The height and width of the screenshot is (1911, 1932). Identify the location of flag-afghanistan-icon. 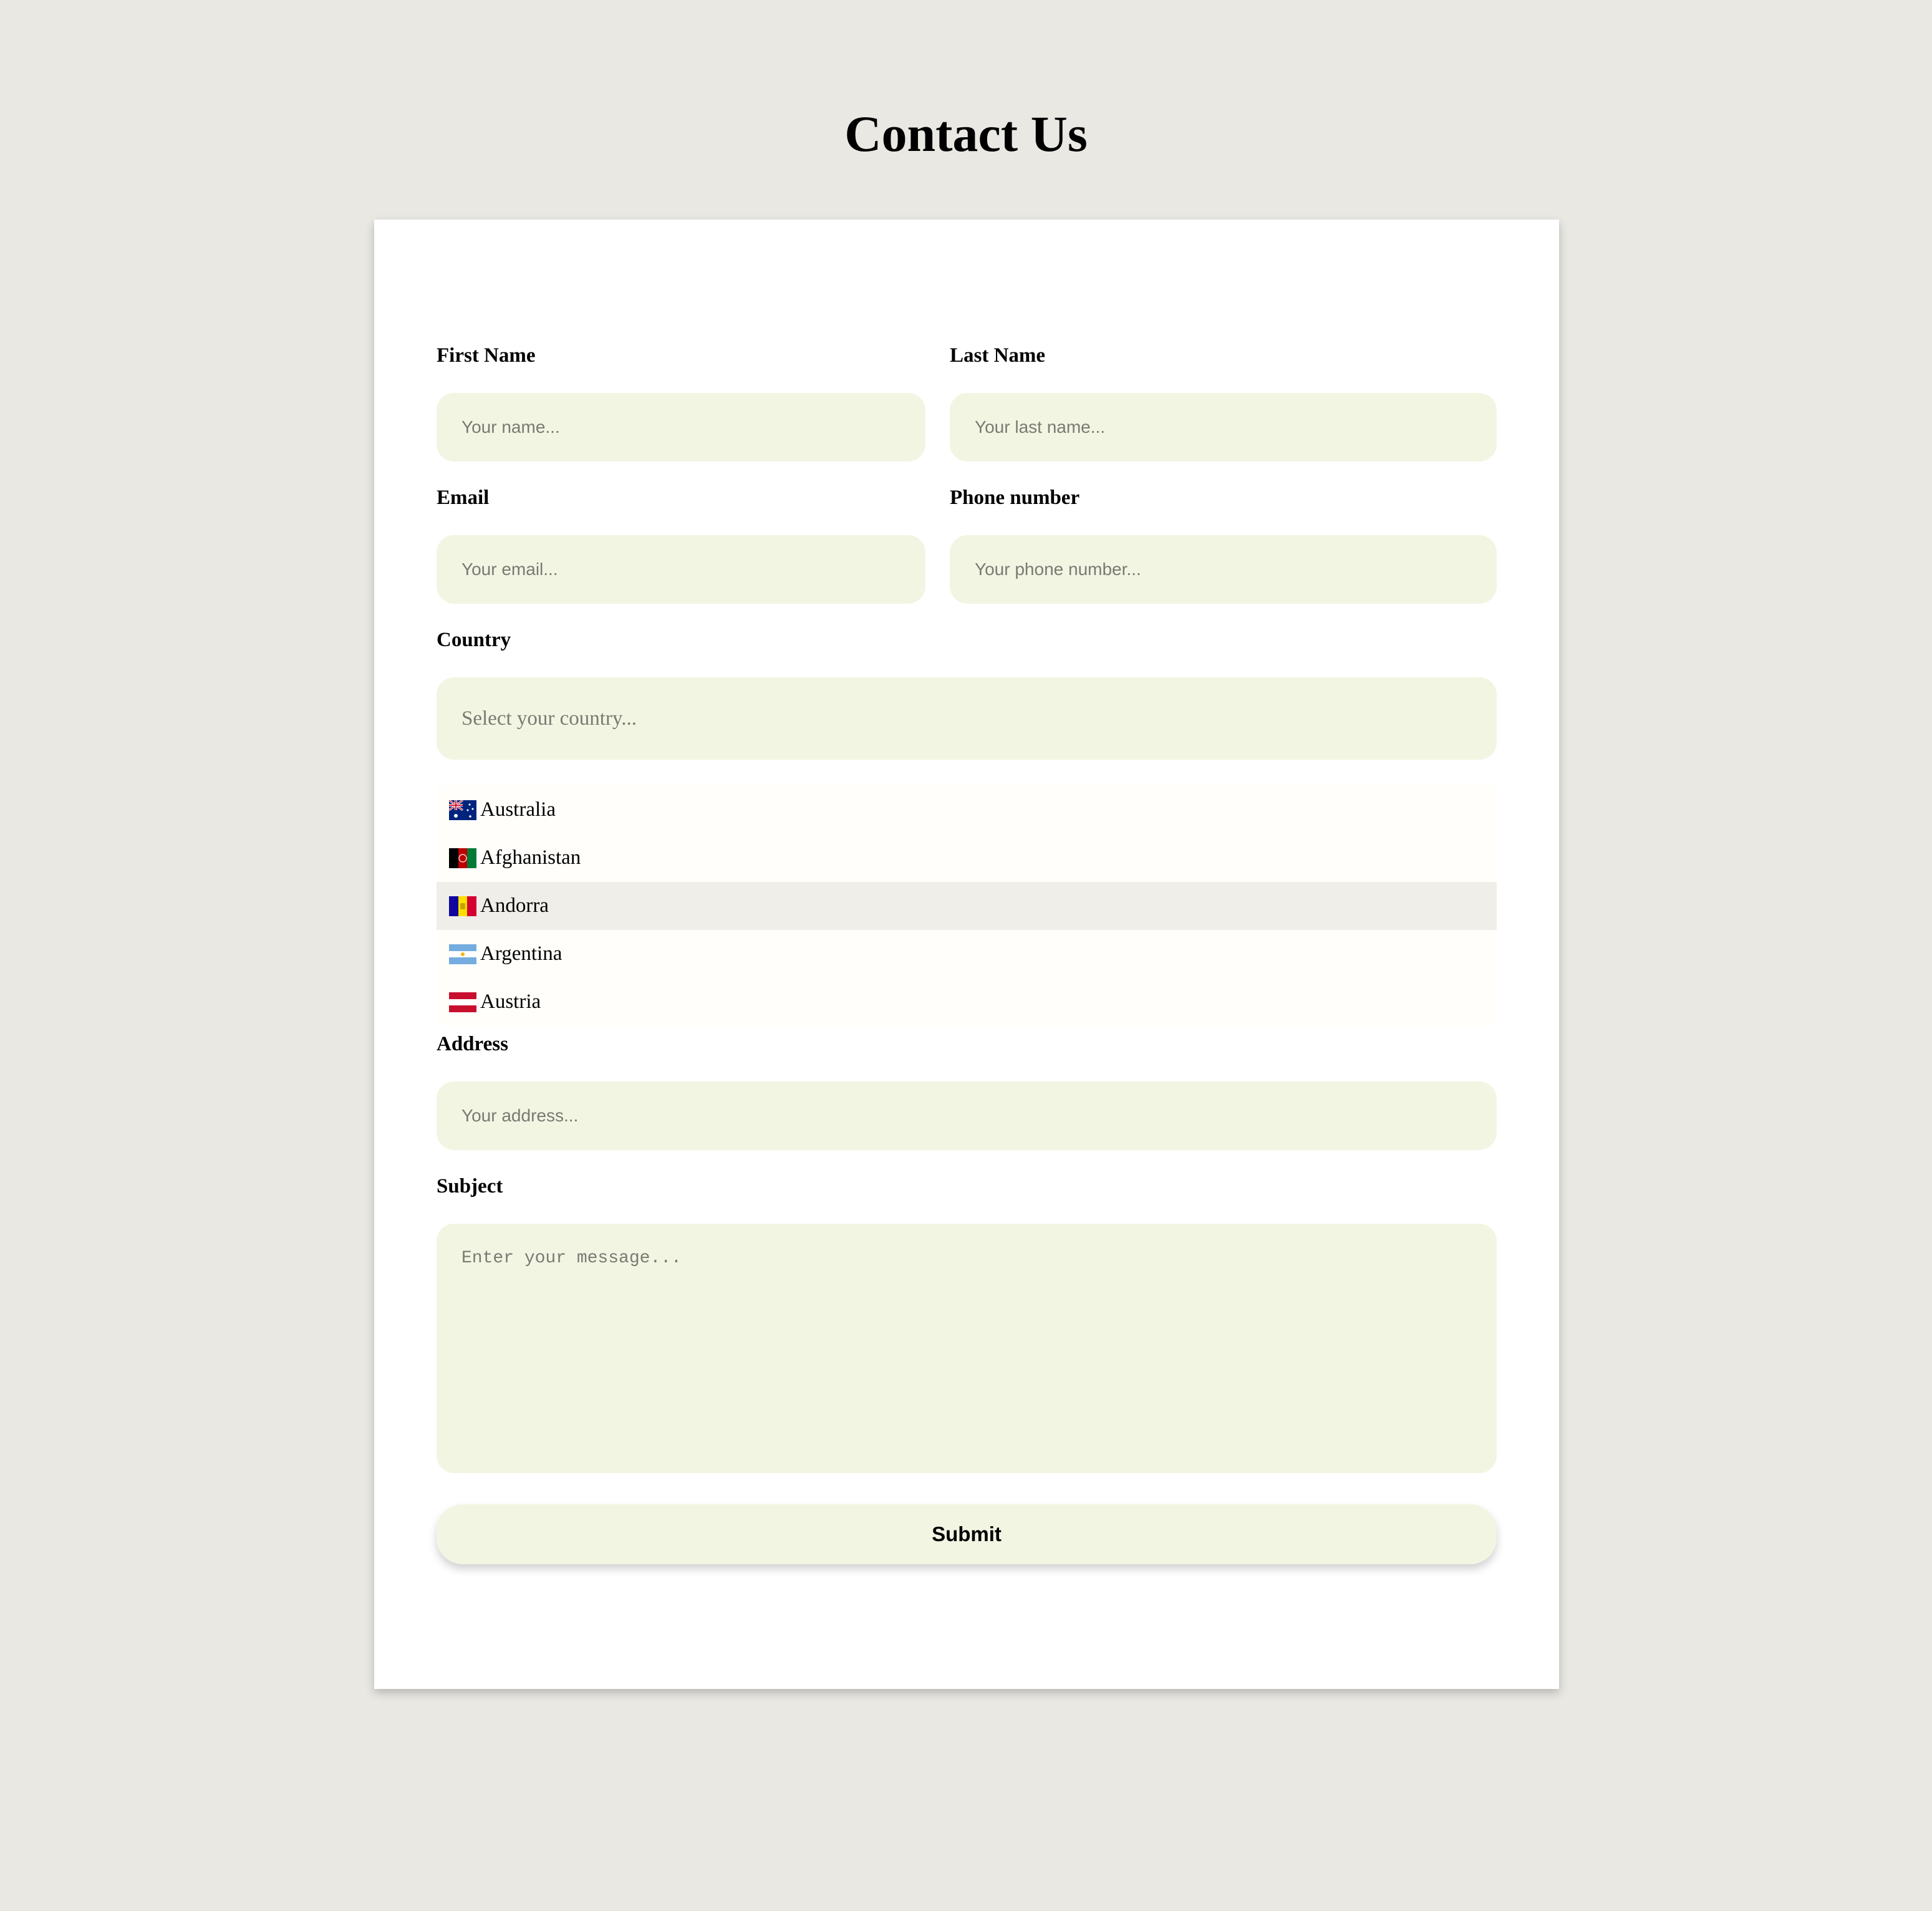
(463, 858).